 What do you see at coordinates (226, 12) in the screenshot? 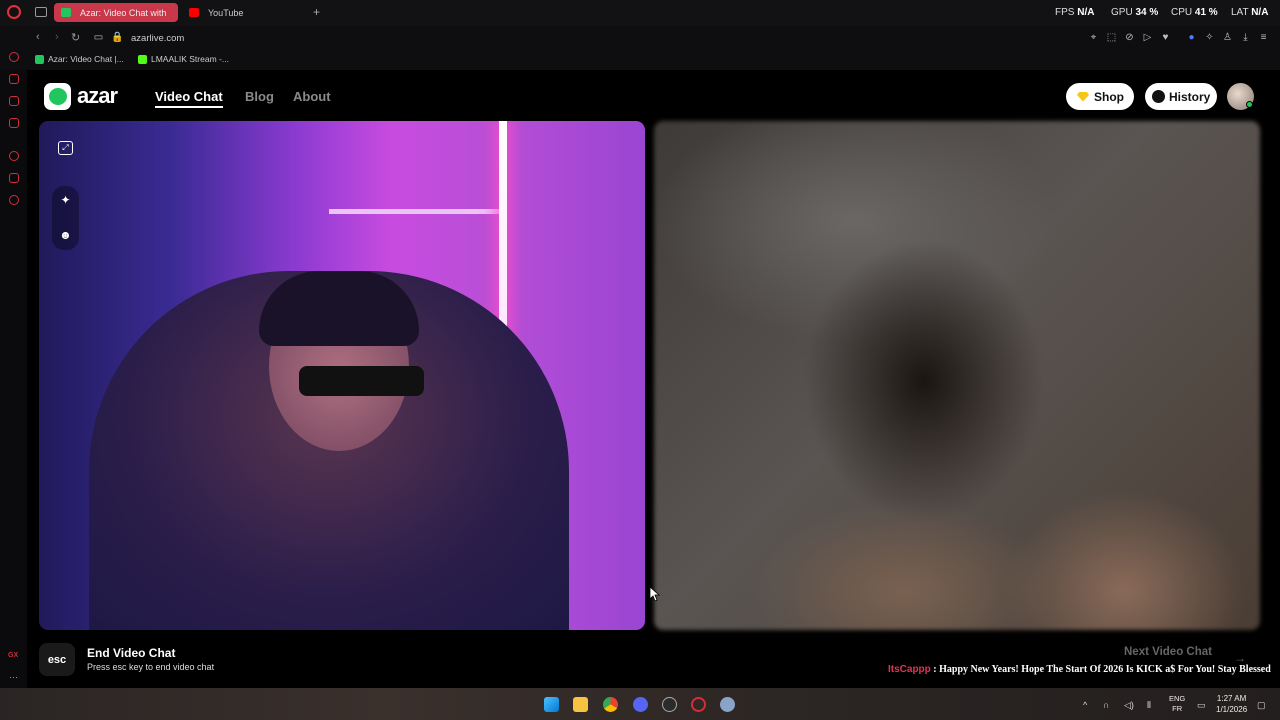
I see `tab-label: YouTube` at bounding box center [226, 12].